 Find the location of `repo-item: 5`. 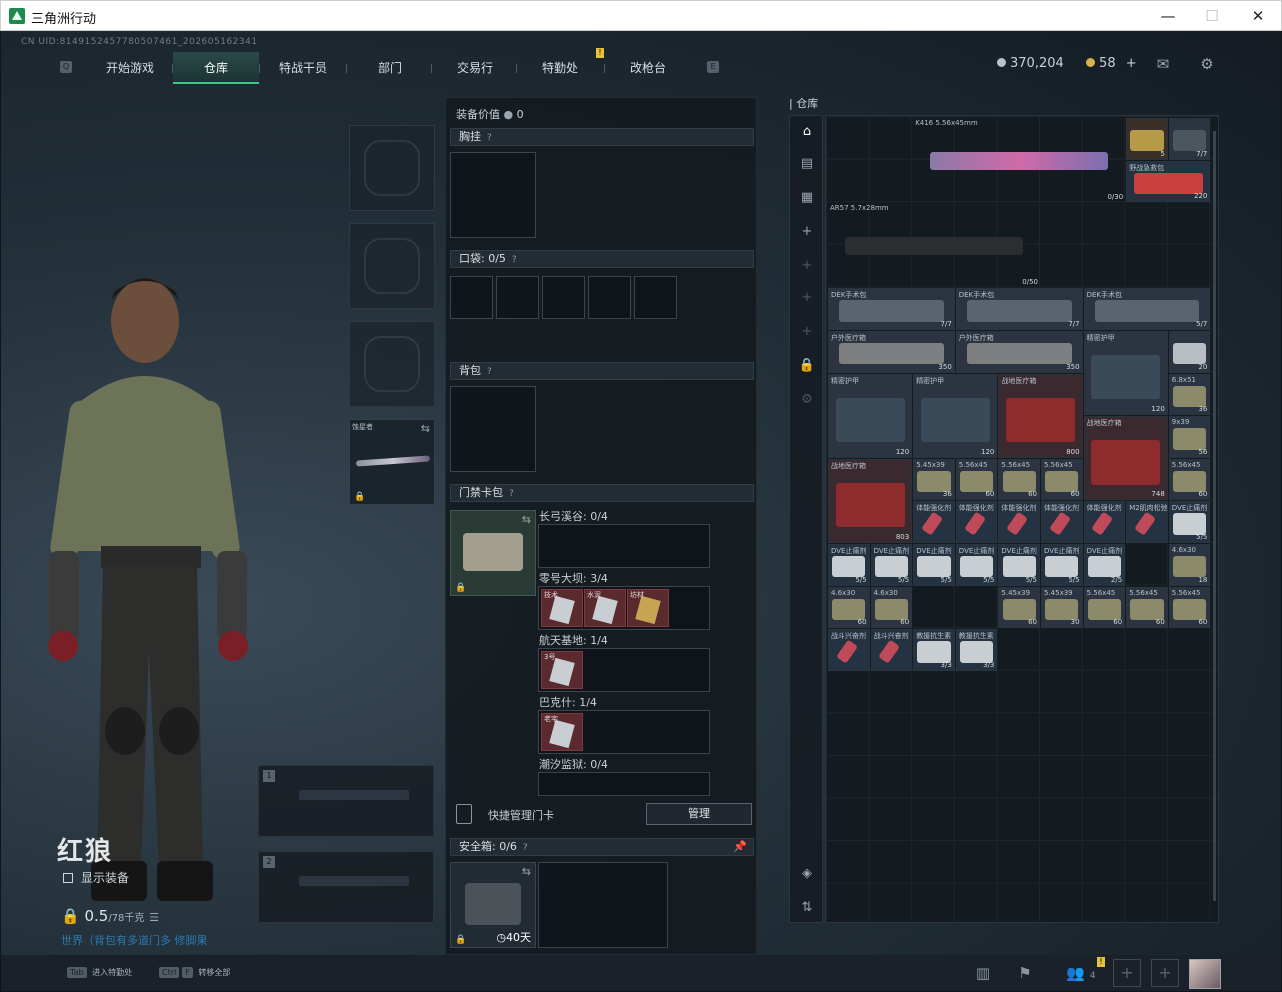

repo-item: 5 is located at coordinates (1147, 139).